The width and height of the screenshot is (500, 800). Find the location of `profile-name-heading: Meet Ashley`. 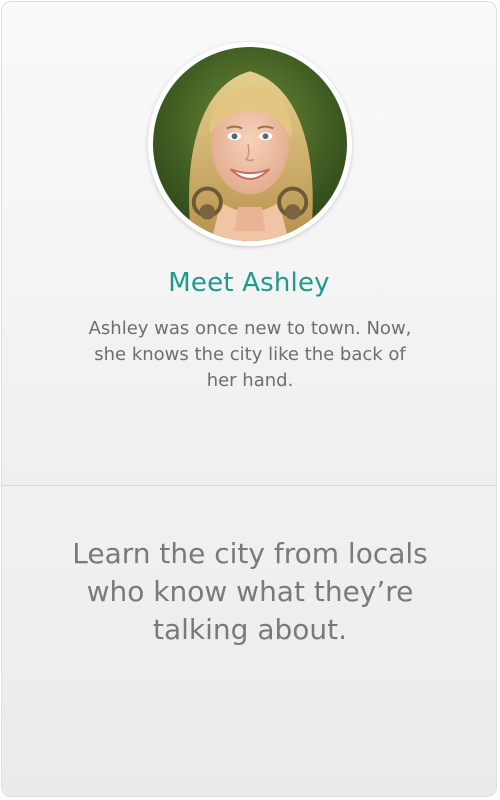

profile-name-heading: Meet Ashley is located at coordinates (249, 283).